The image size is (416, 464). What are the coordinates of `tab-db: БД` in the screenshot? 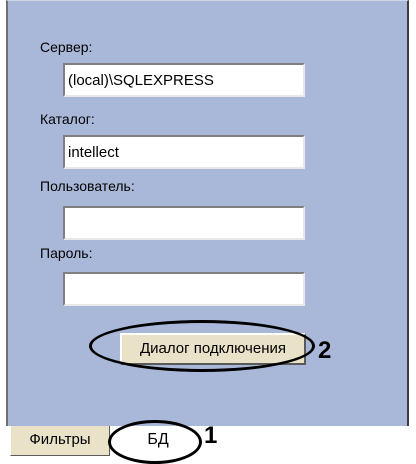 It's located at (158, 441).